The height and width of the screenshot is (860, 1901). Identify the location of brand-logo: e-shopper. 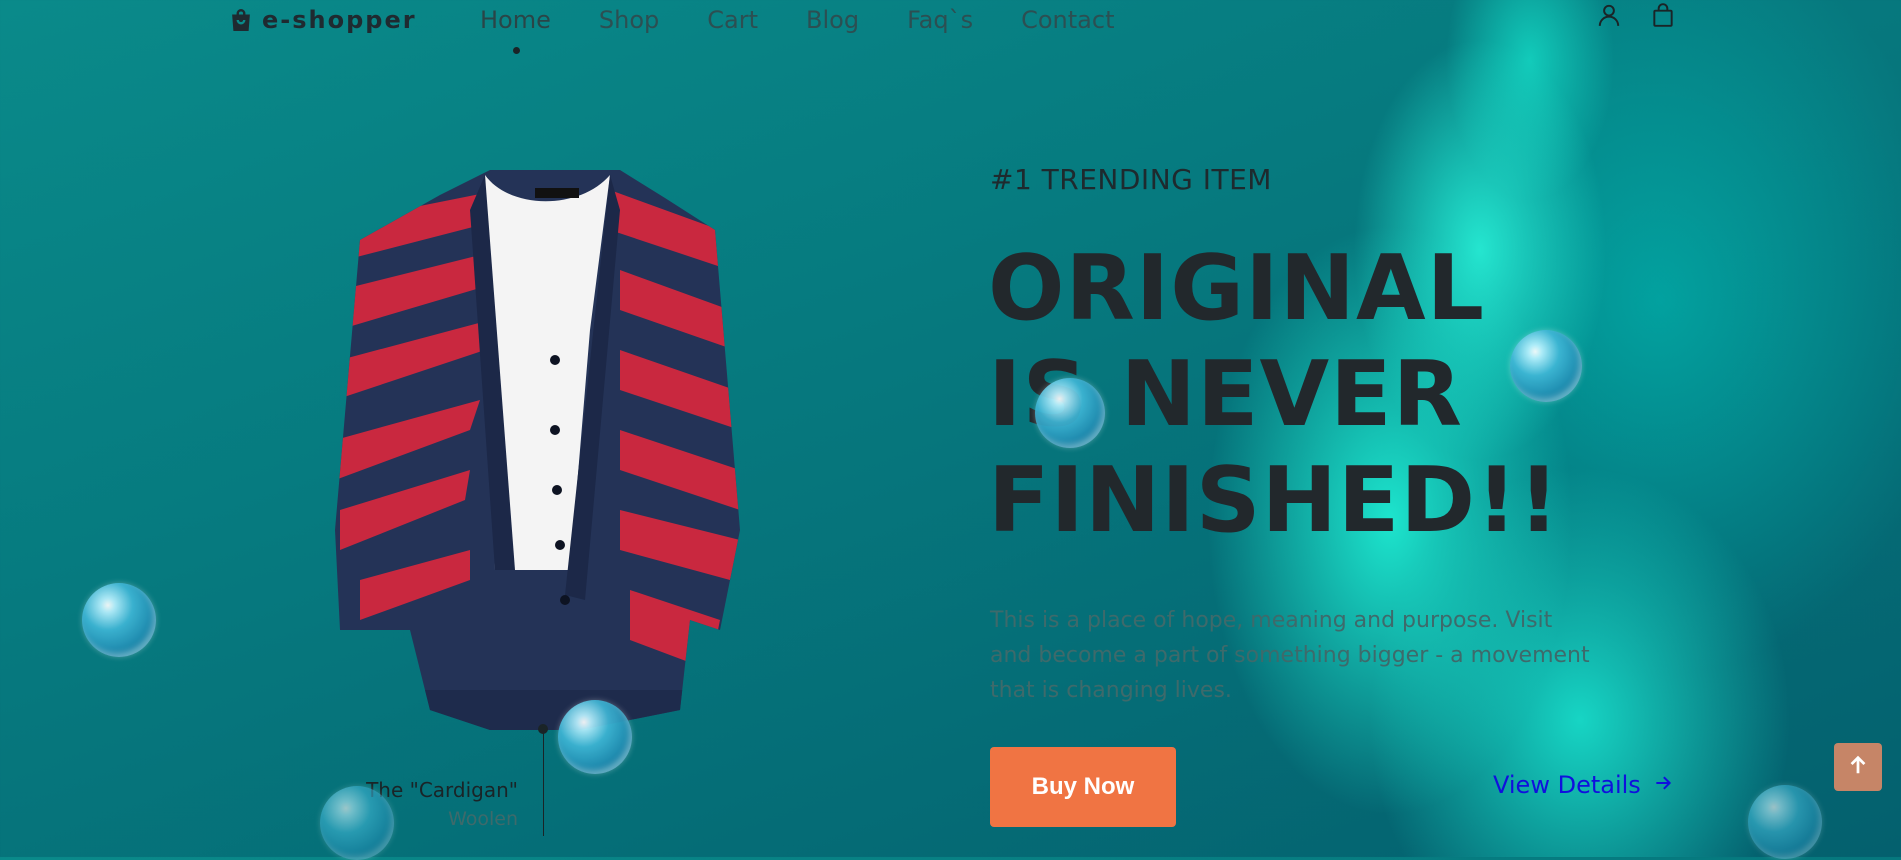
(322, 20).